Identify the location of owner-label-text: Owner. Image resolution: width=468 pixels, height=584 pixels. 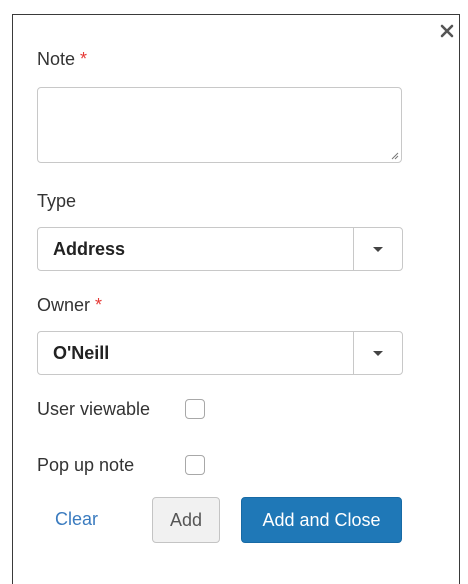
(64, 305).